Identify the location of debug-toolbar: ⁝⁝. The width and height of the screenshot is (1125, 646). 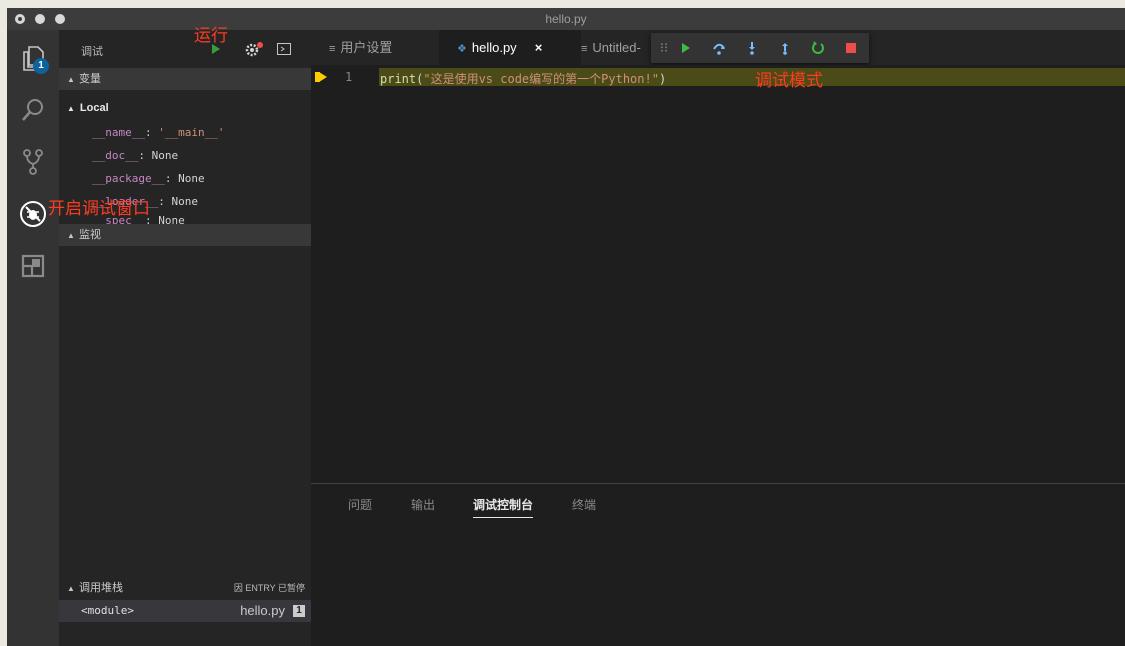
(760, 48).